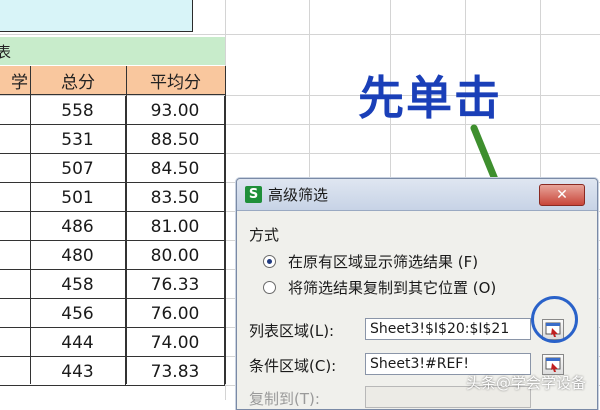  I want to click on total-score-cell: 444, so click(78, 342).